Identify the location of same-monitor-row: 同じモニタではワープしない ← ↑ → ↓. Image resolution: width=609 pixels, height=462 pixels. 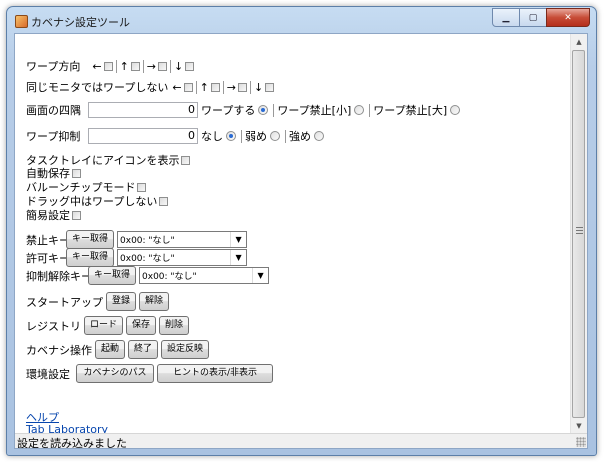
(150, 87).